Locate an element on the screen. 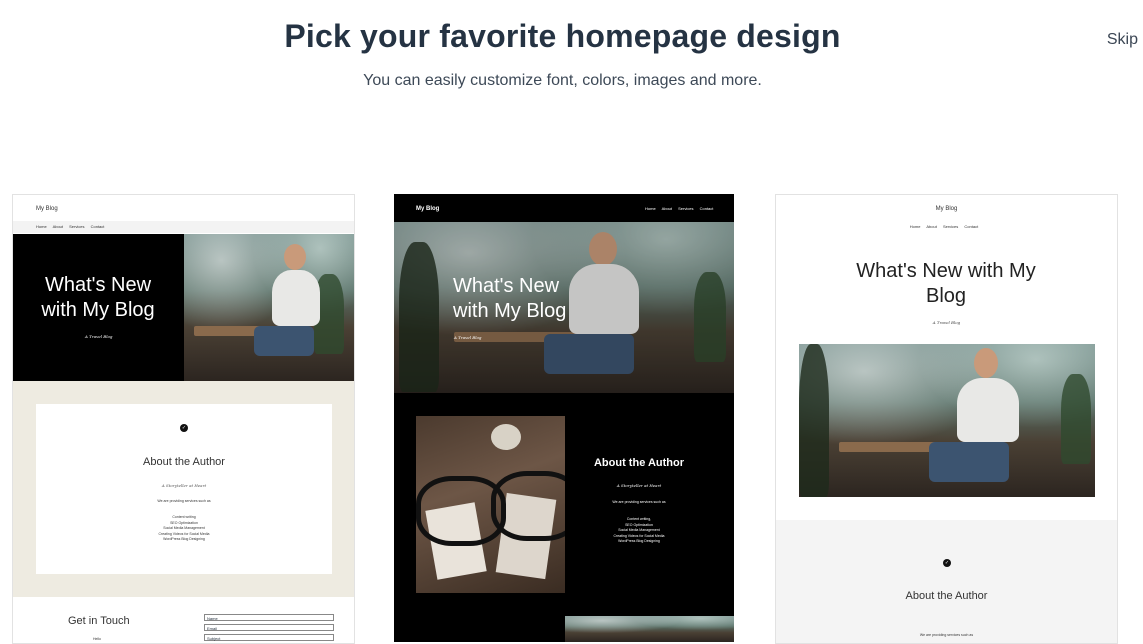 The width and height of the screenshot is (1143, 644). subject-field: Subject is located at coordinates (269, 637).